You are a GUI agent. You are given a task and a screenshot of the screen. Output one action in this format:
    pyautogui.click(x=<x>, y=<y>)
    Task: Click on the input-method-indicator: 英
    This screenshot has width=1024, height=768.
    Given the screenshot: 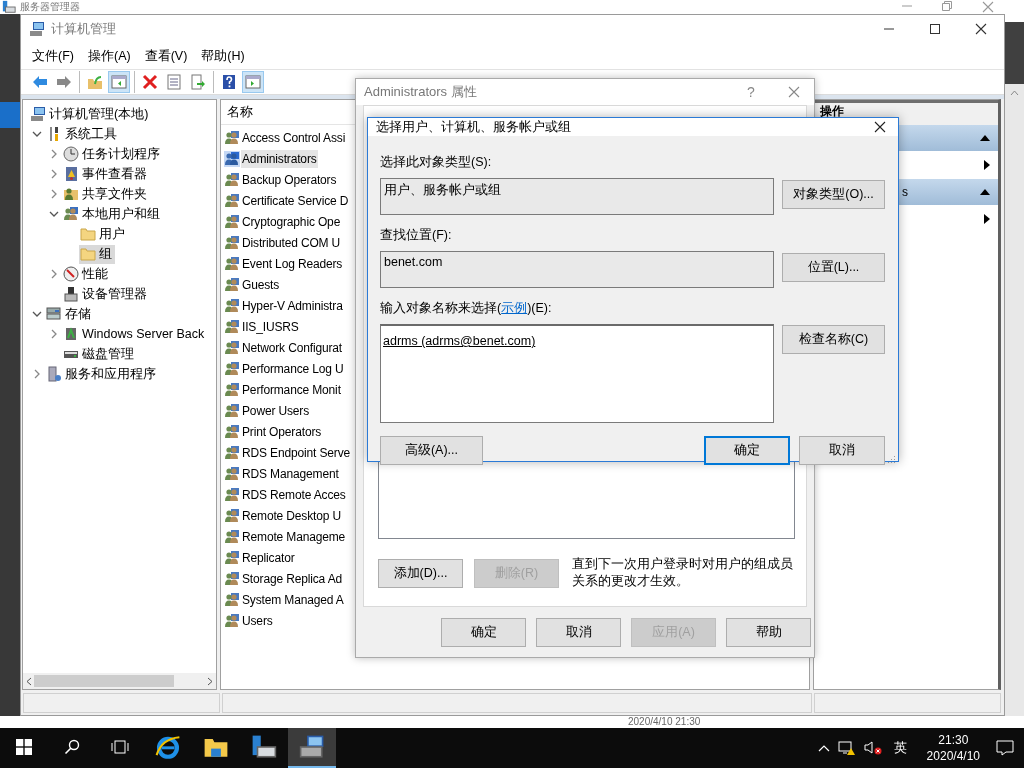 What is the action you would take?
    pyautogui.click(x=900, y=748)
    